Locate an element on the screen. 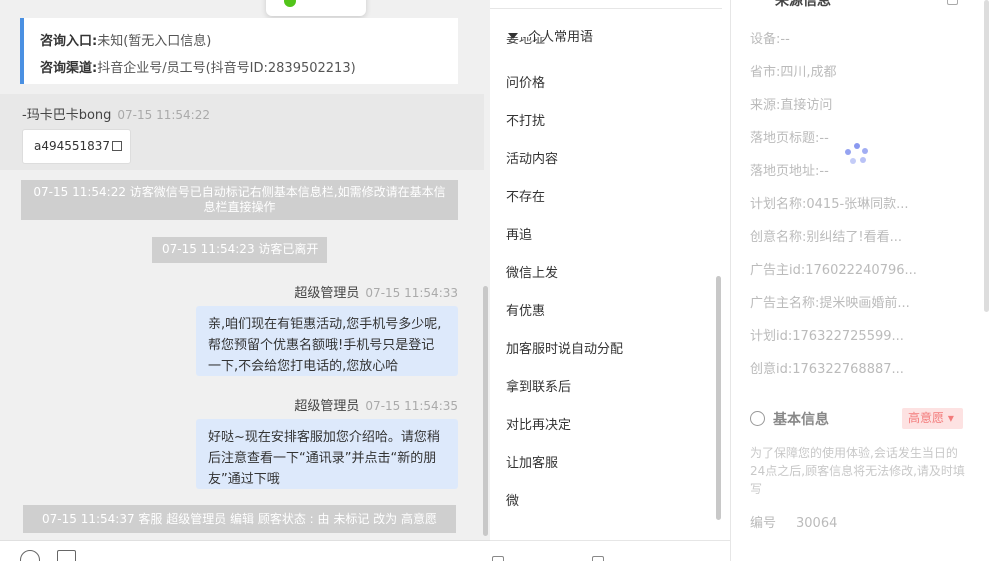 This screenshot has width=991, height=561. channel-value: 抖音企业号/员工号(抖音号ID:2839502213) is located at coordinates (226, 68).